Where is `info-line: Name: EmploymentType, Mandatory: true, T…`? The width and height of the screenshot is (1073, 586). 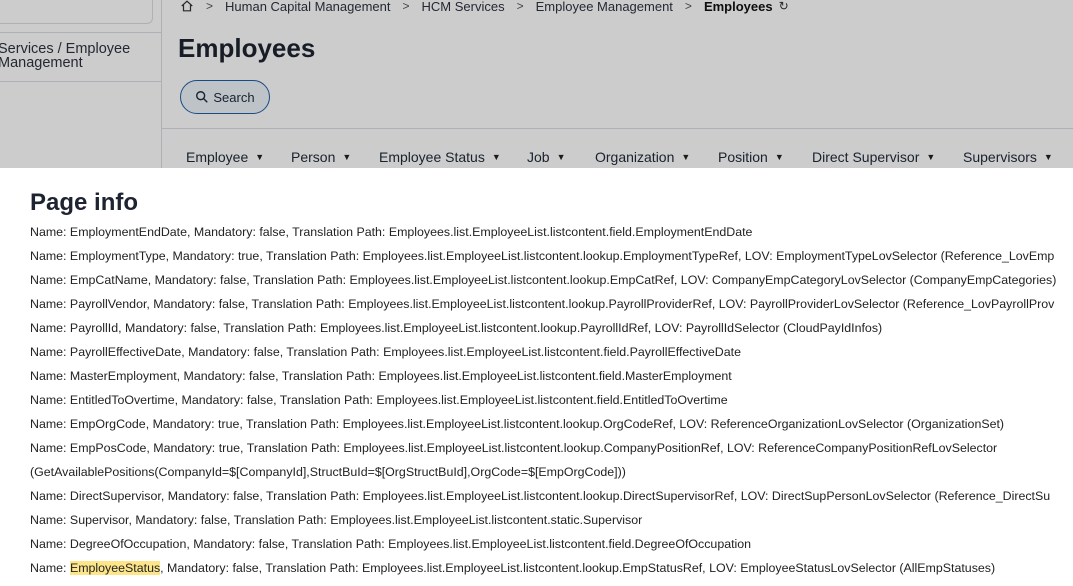 info-line: Name: EmploymentType, Mandatory: true, T… is located at coordinates (542, 256).